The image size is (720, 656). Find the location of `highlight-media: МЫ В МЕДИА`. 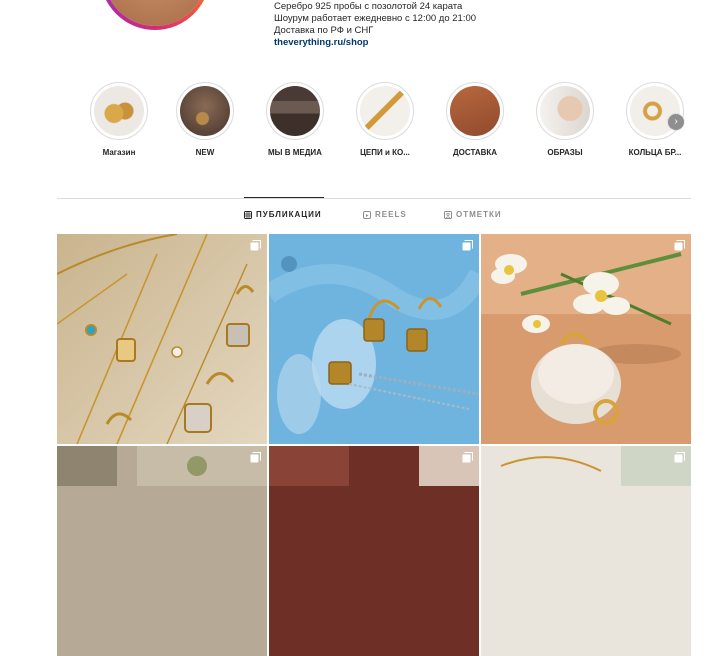

highlight-media: МЫ В МЕДИА is located at coordinates (295, 119).